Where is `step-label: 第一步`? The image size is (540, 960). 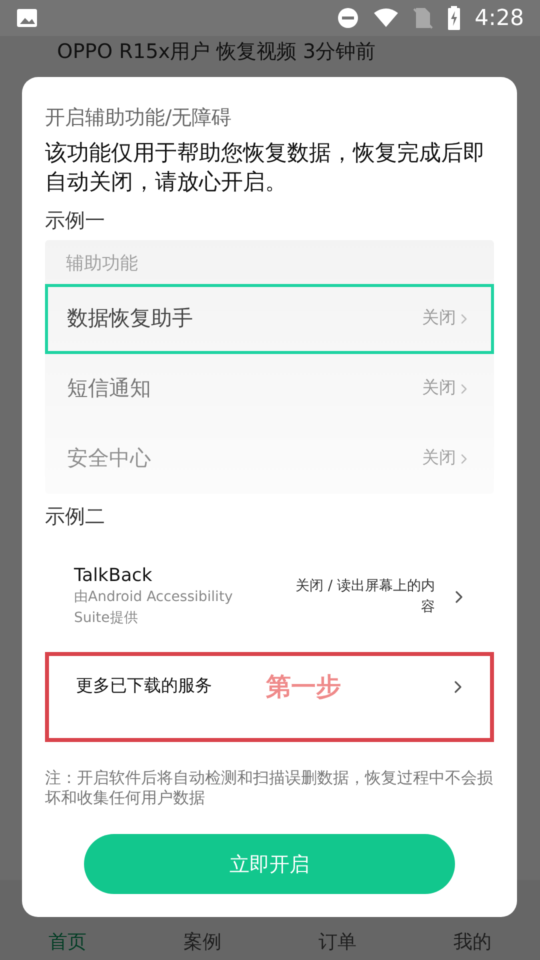
step-label: 第一步 is located at coordinates (304, 687).